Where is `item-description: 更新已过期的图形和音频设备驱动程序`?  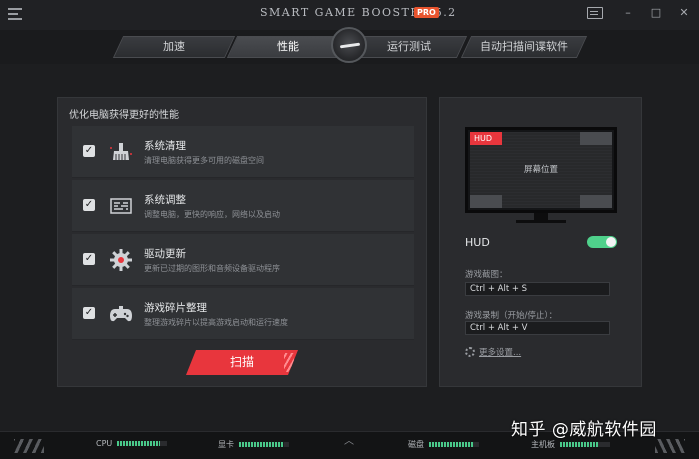
item-description: 更新已过期的图形和音频设备驱动程序 is located at coordinates (212, 268).